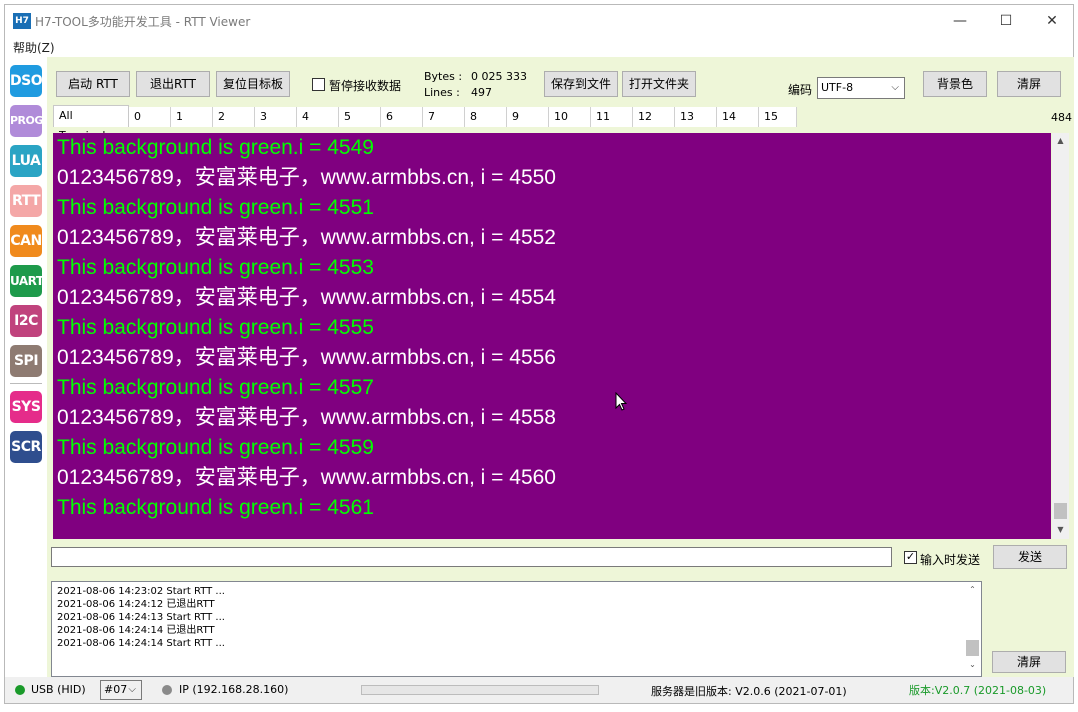  Describe the element at coordinates (215, 207) in the screenshot. I see `terminal-line: This background is green.i = 4551` at that location.